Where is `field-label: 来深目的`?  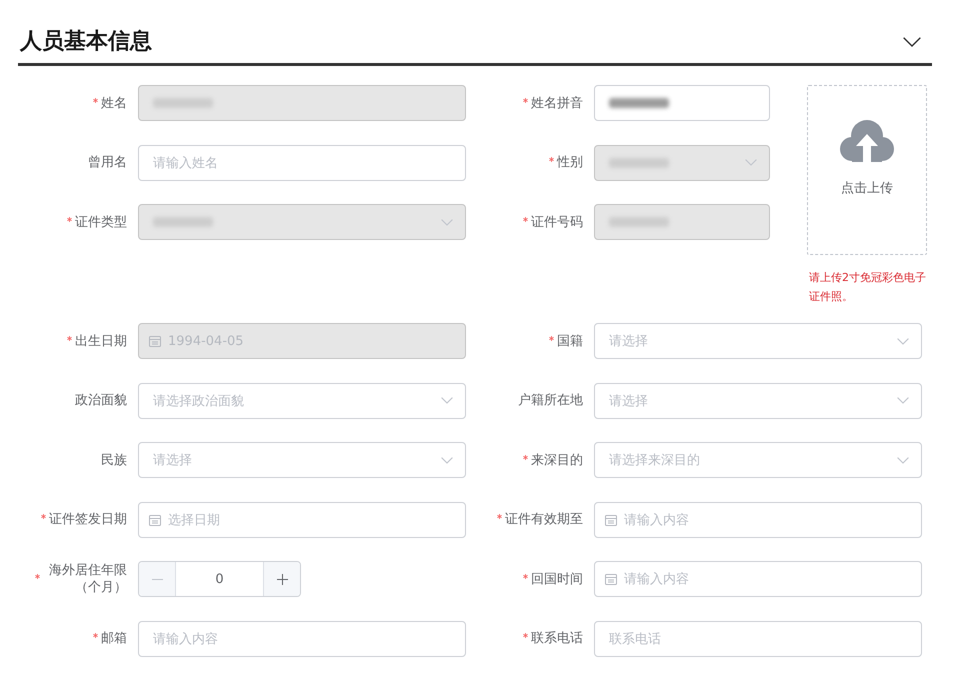 field-label: 来深目的 is located at coordinates (557, 460).